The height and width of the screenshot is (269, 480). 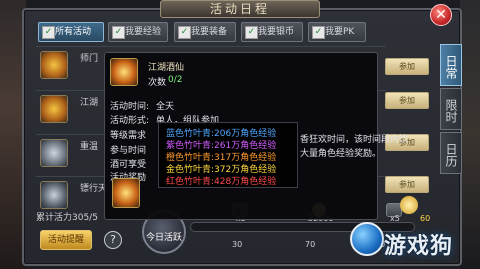 I want to click on watermark-logo-icon, so click(x=367, y=239).